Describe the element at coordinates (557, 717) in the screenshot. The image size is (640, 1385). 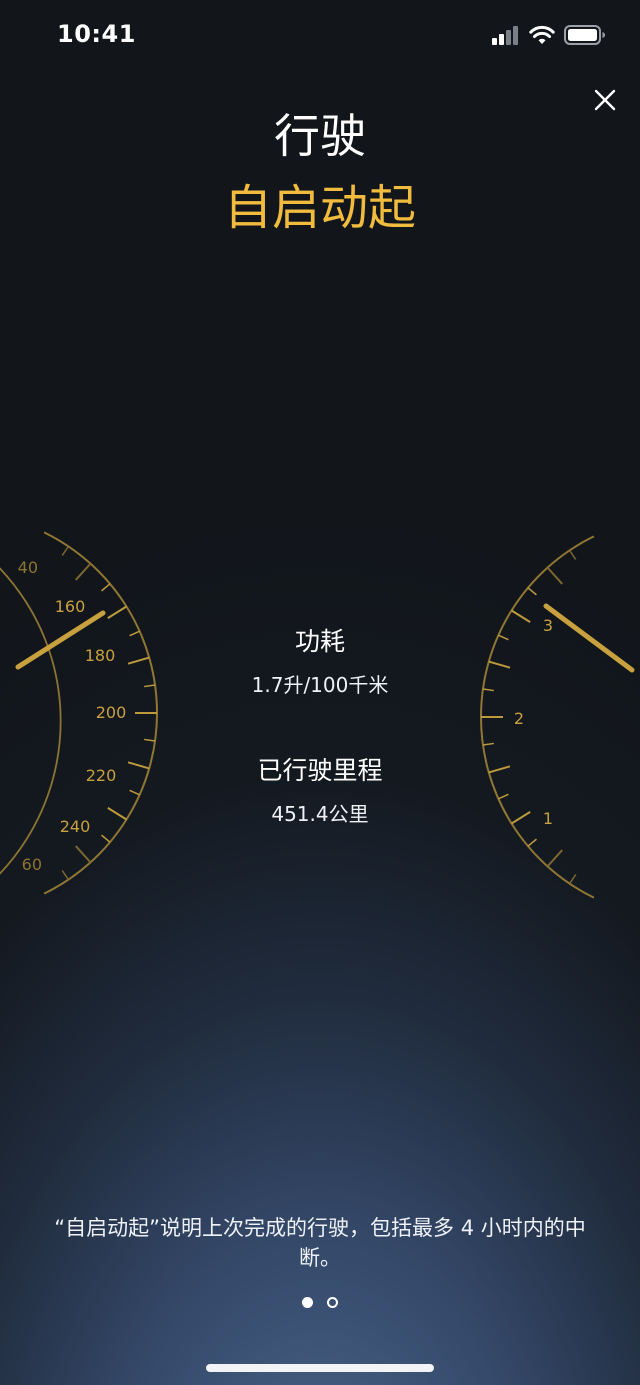
I see `fuel-gauge: 3 2 1` at that location.